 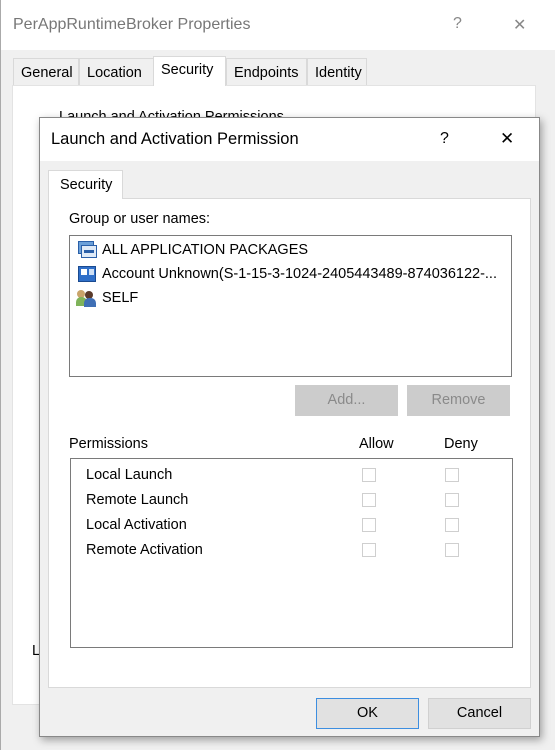 I want to click on list-item: ALL APPLICATION PACKAGES, so click(x=192, y=250).